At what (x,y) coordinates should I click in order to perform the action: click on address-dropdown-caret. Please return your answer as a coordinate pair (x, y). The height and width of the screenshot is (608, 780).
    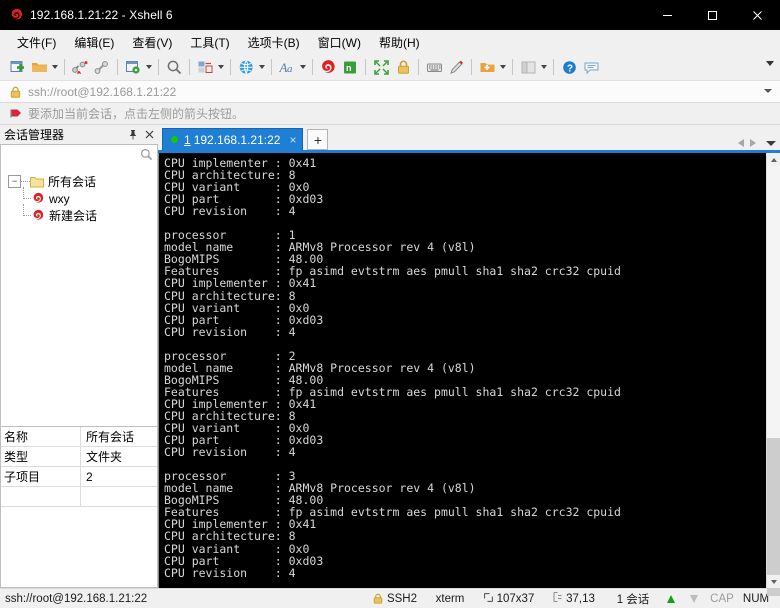
    Looking at the image, I should click on (768, 91).